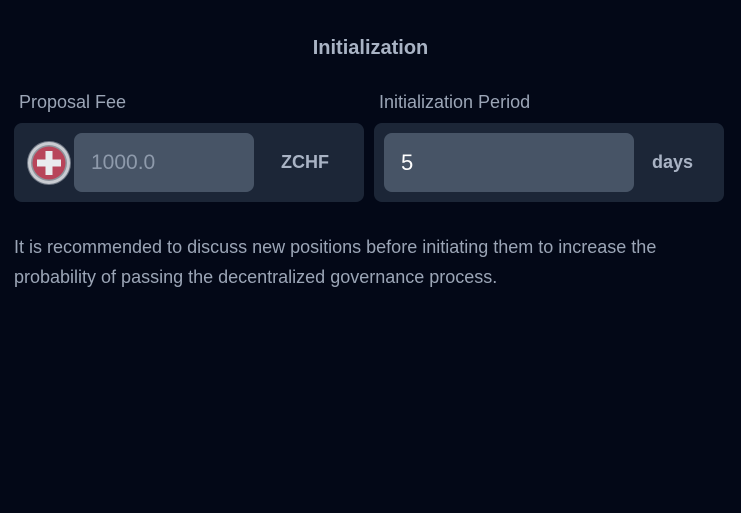 The height and width of the screenshot is (513, 741). I want to click on proposal-fee-label: Proposal Fee, so click(73, 102).